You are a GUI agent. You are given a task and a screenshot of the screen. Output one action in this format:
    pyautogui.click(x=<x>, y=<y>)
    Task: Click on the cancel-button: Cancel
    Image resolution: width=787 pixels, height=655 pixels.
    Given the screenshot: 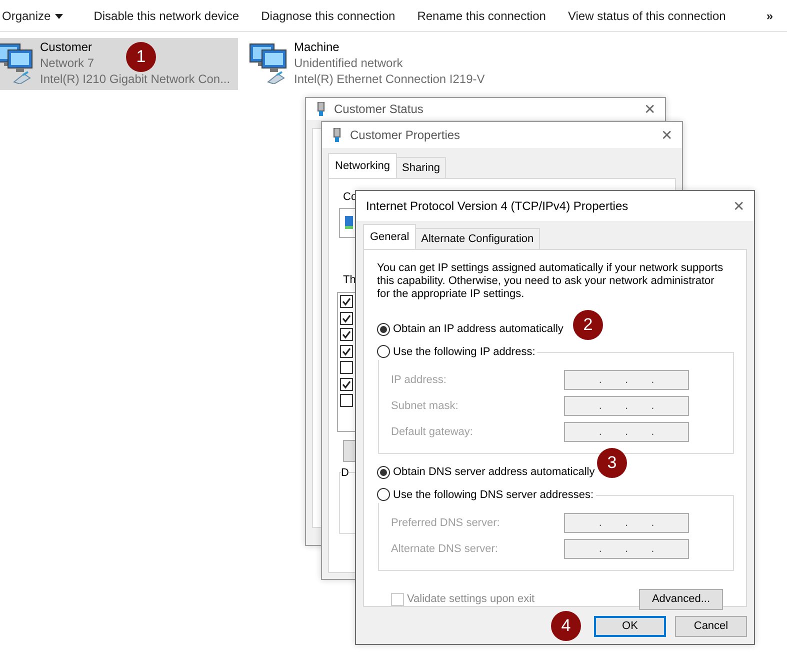 What is the action you would take?
    pyautogui.click(x=711, y=626)
    